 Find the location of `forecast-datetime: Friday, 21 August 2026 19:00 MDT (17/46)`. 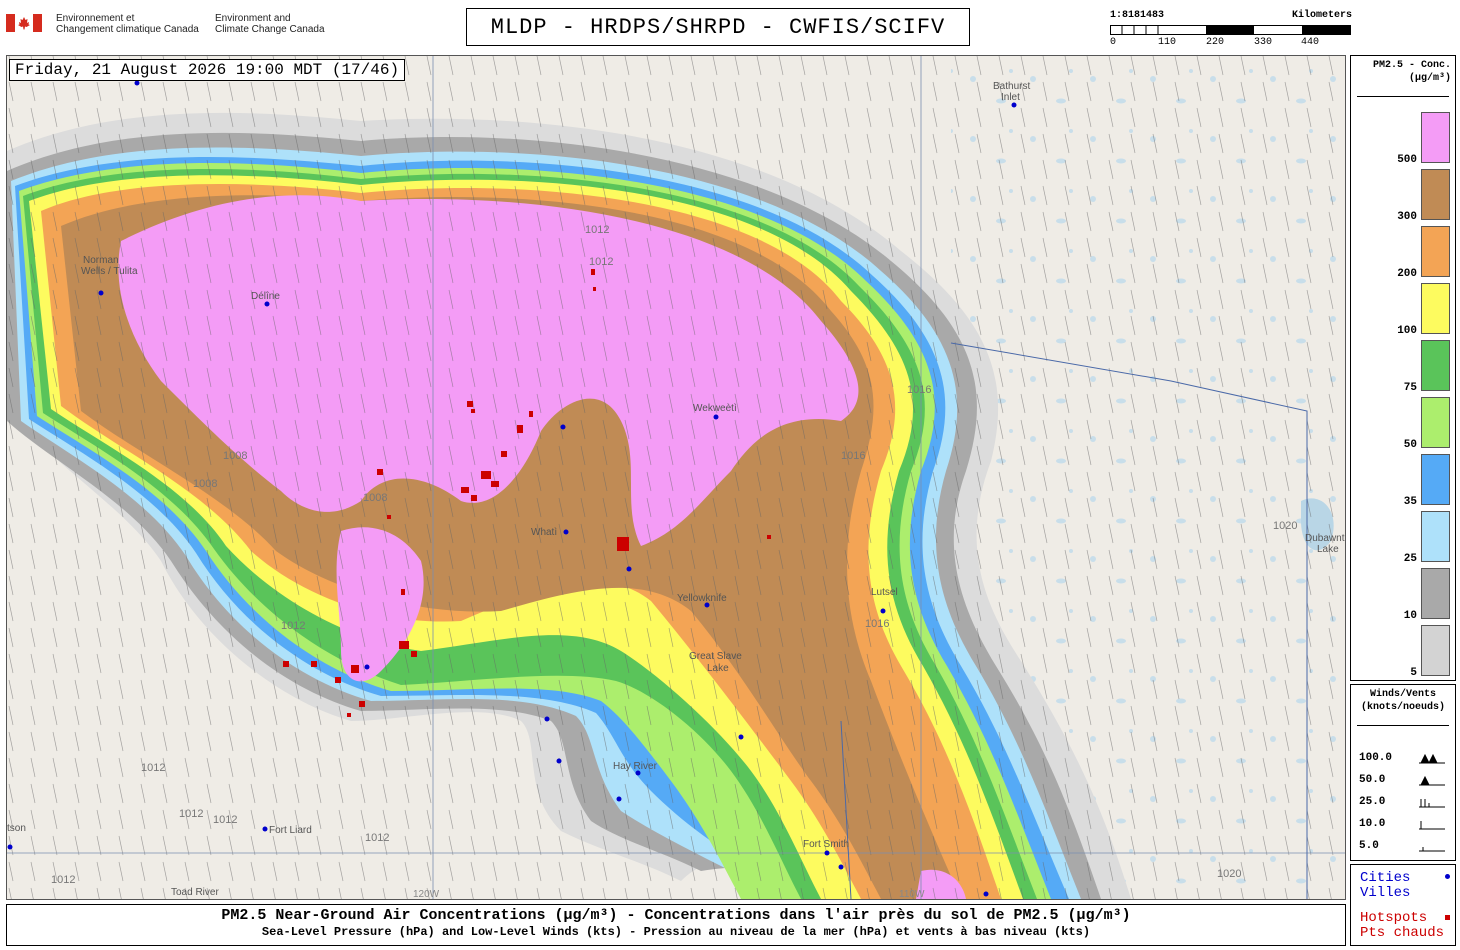

forecast-datetime: Friday, 21 August 2026 19:00 MDT (17/46) is located at coordinates (207, 70).